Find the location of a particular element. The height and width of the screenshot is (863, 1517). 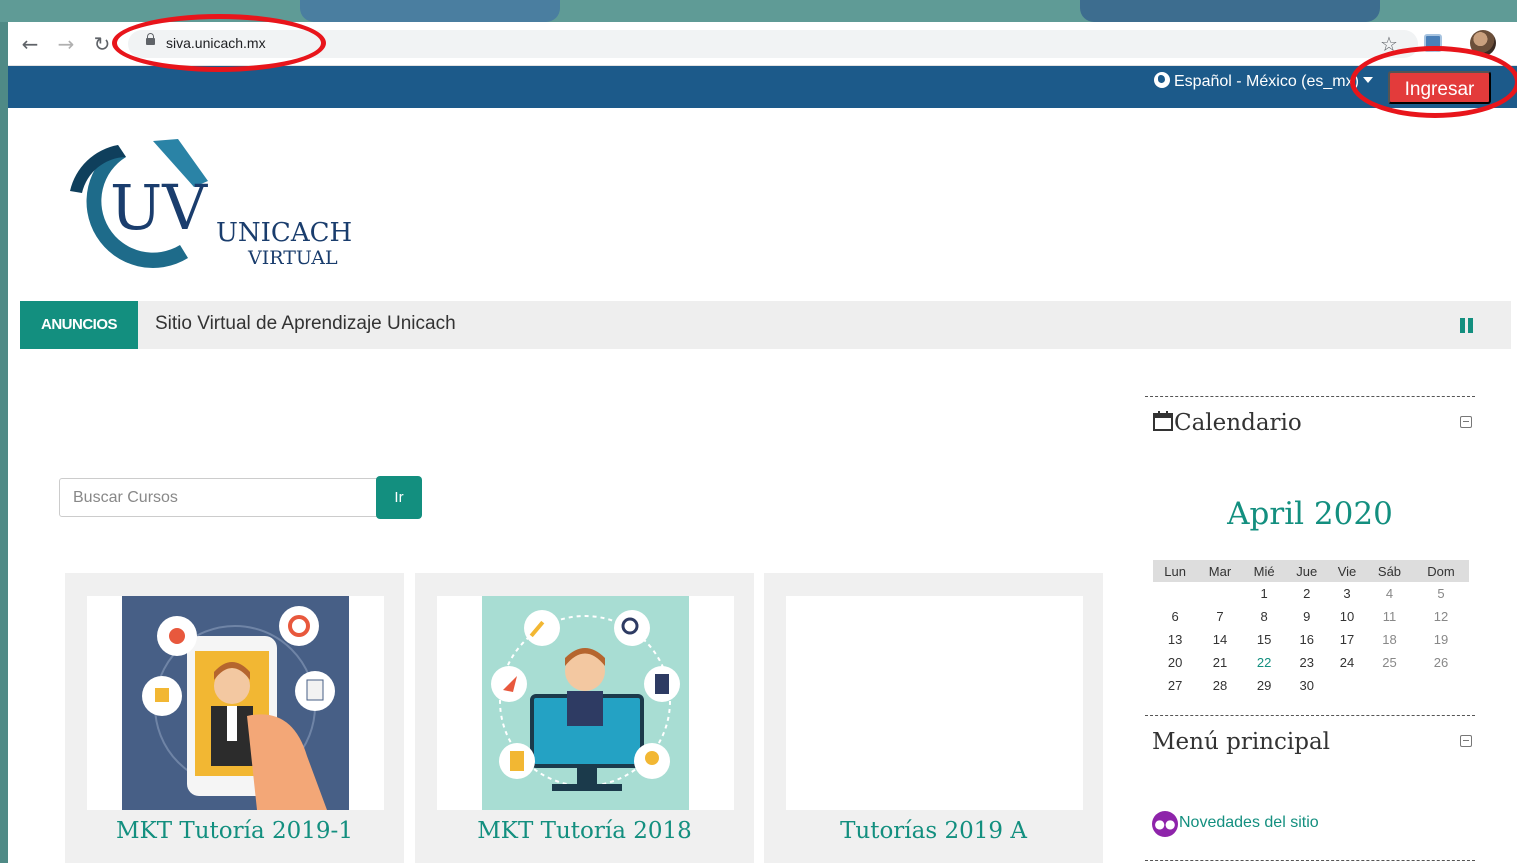

calendar-day: 11 is located at coordinates (1389, 616).